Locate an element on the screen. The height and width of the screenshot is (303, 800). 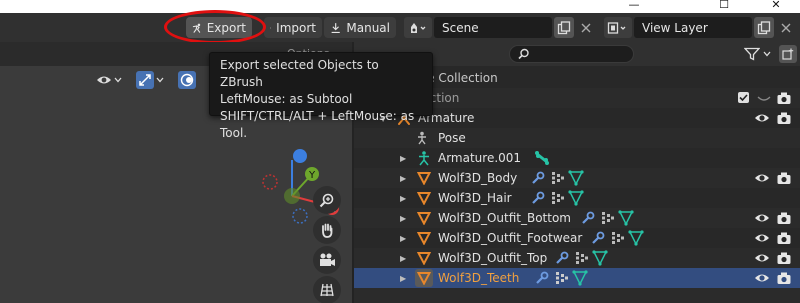
neg-x-axis-ball is located at coordinates (270, 182).